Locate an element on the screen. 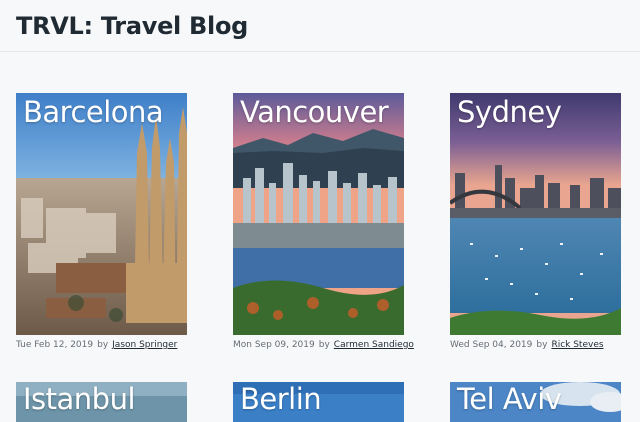 This screenshot has height=422, width=640. post-photo-istanbul: Istanbul is located at coordinates (101, 402).